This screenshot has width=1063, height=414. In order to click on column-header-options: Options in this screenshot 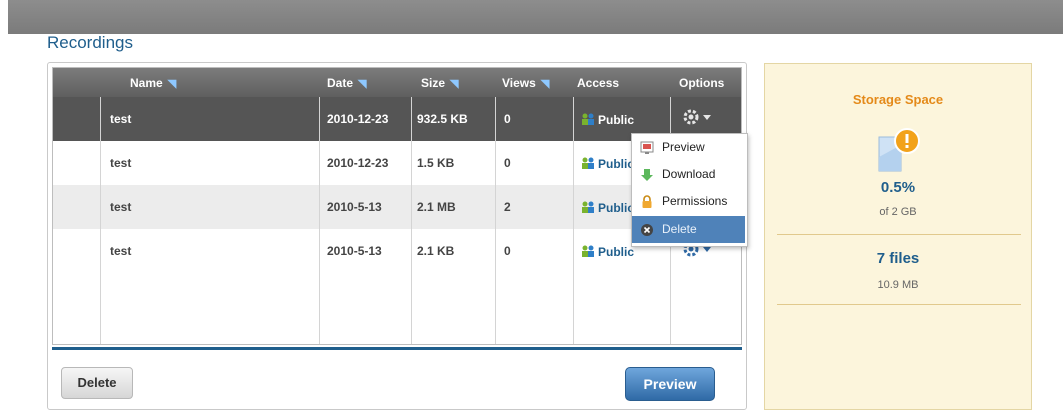, I will do `click(701, 83)`.